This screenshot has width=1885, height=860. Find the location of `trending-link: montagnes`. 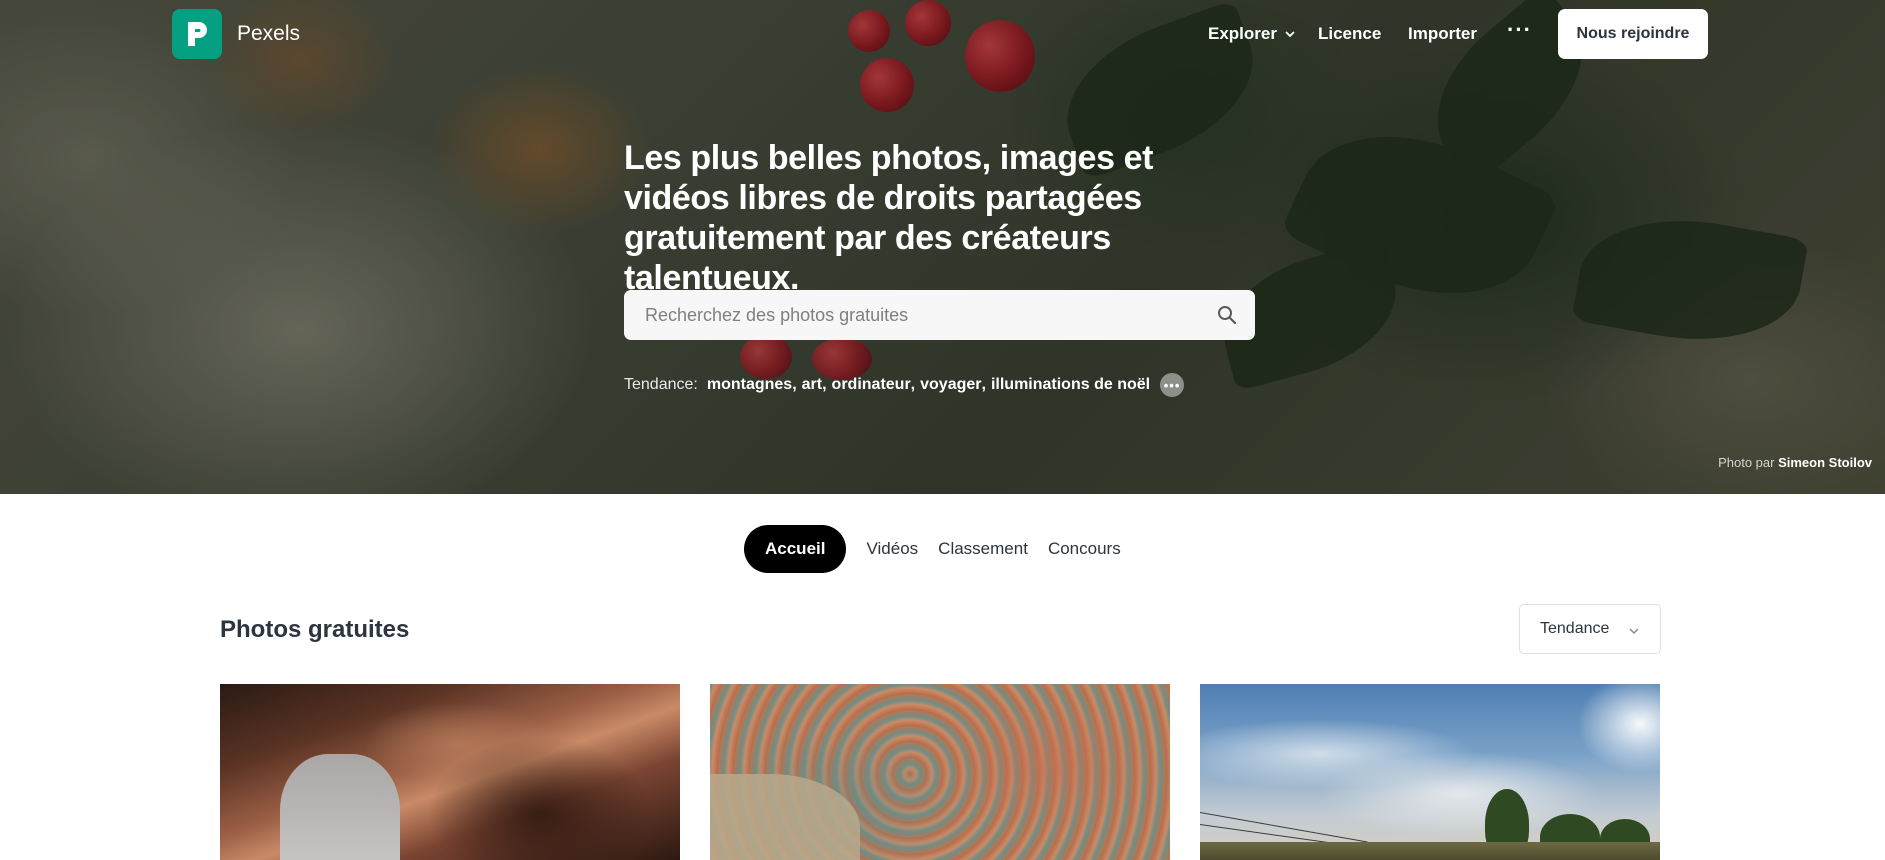

trending-link: montagnes is located at coordinates (749, 385).